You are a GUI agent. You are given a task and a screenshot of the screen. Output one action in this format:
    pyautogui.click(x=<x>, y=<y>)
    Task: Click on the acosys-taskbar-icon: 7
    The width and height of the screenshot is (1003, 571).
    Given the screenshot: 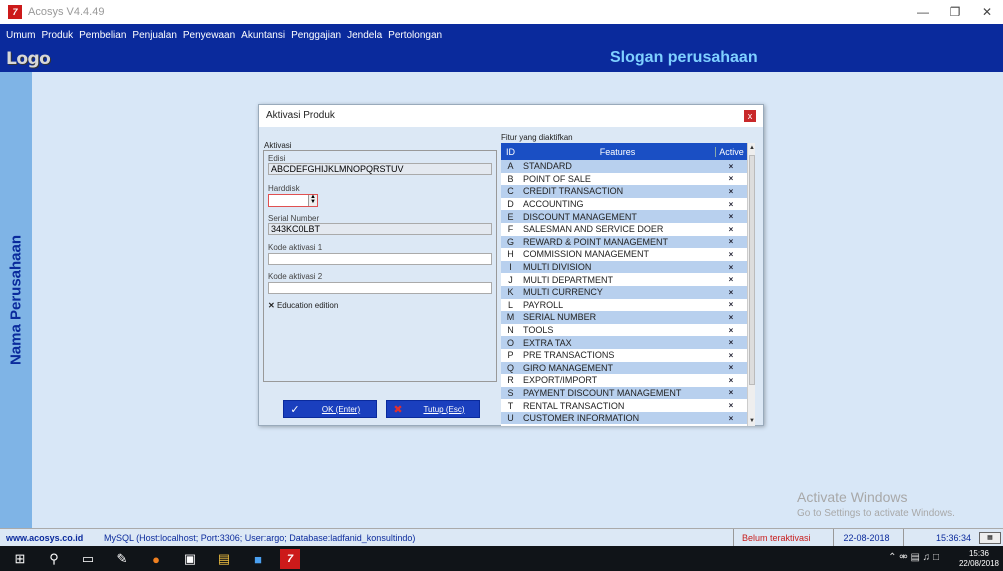 What is the action you would take?
    pyautogui.click(x=290, y=559)
    